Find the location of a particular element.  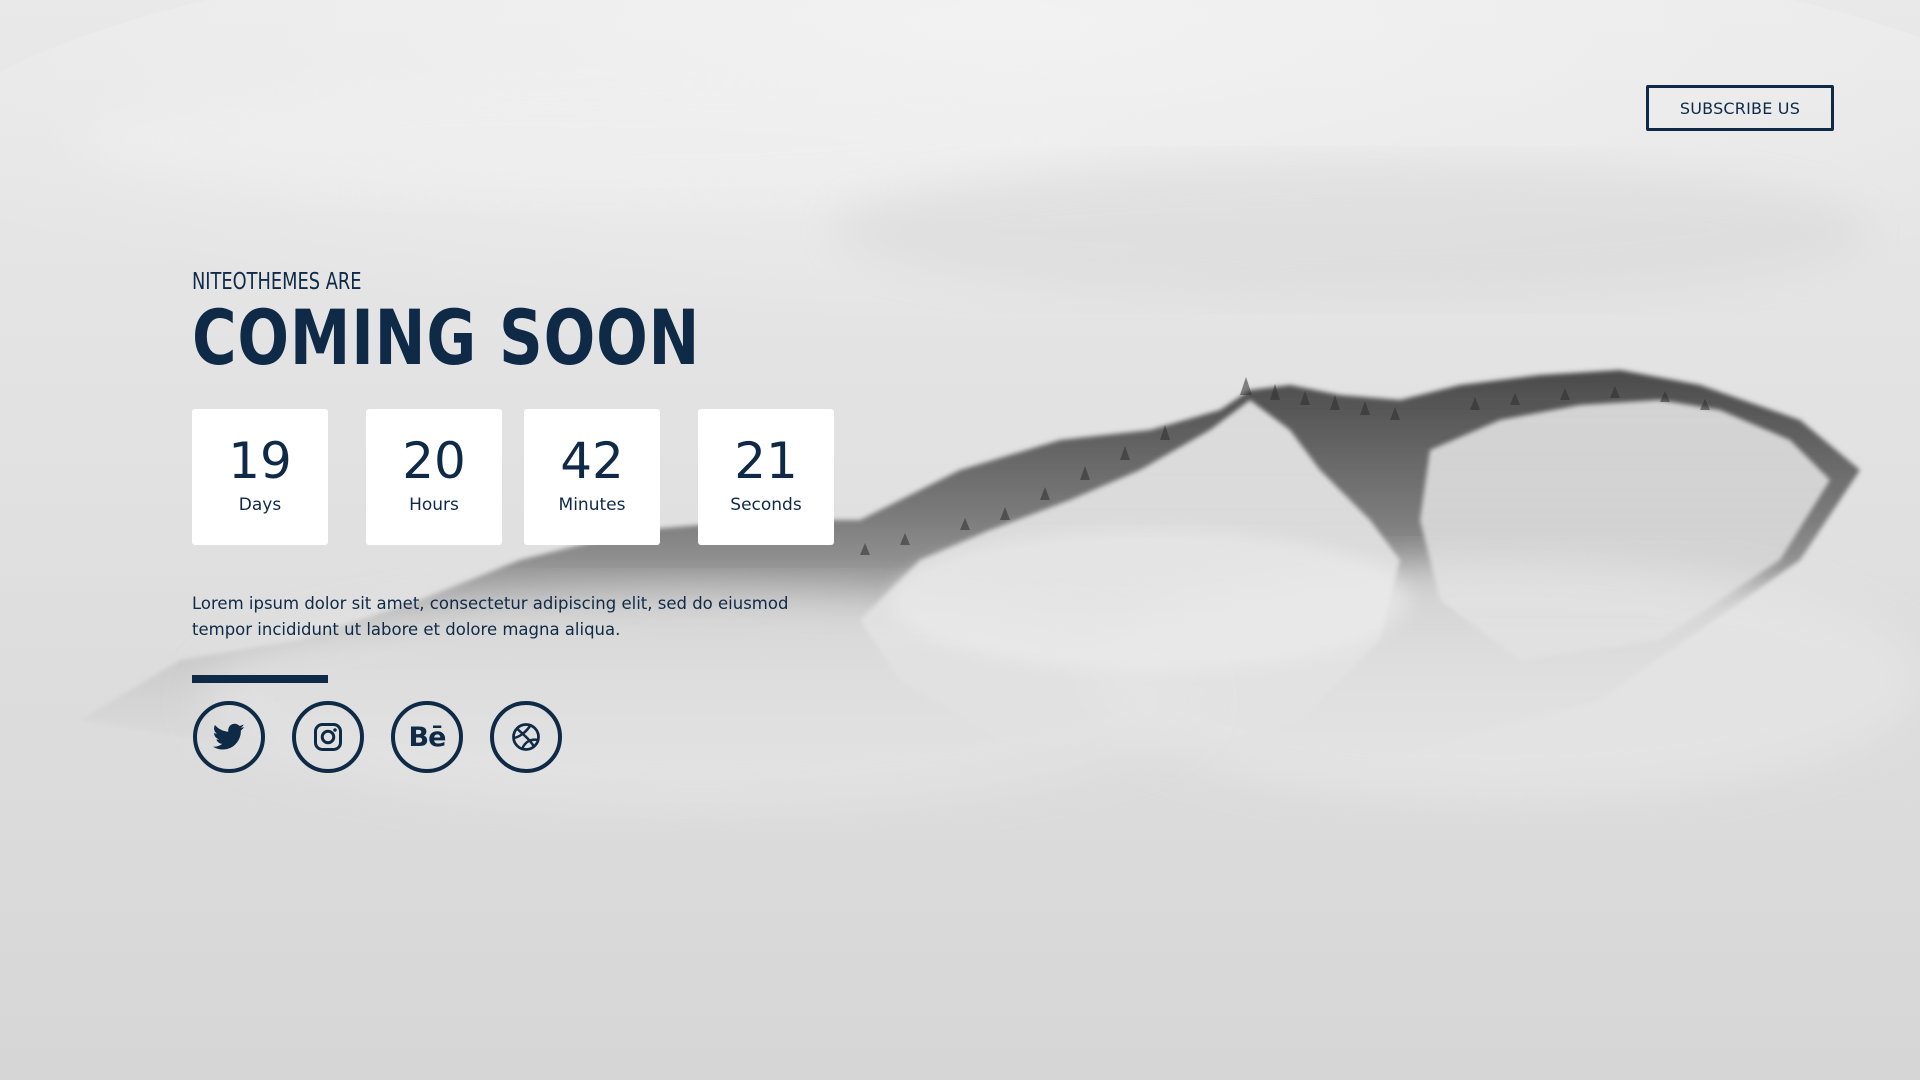

countdown-minutes-value: 42 is located at coordinates (592, 461).